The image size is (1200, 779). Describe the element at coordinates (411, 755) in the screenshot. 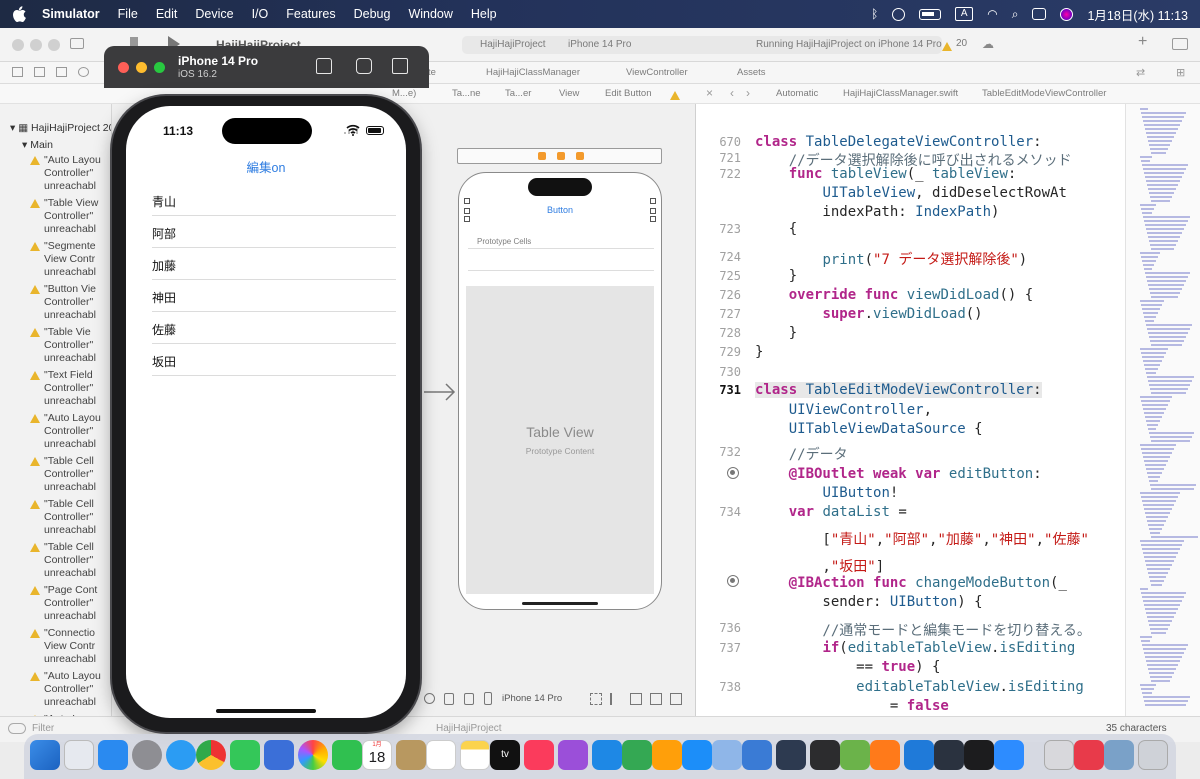

I see `contacts-icon` at that location.